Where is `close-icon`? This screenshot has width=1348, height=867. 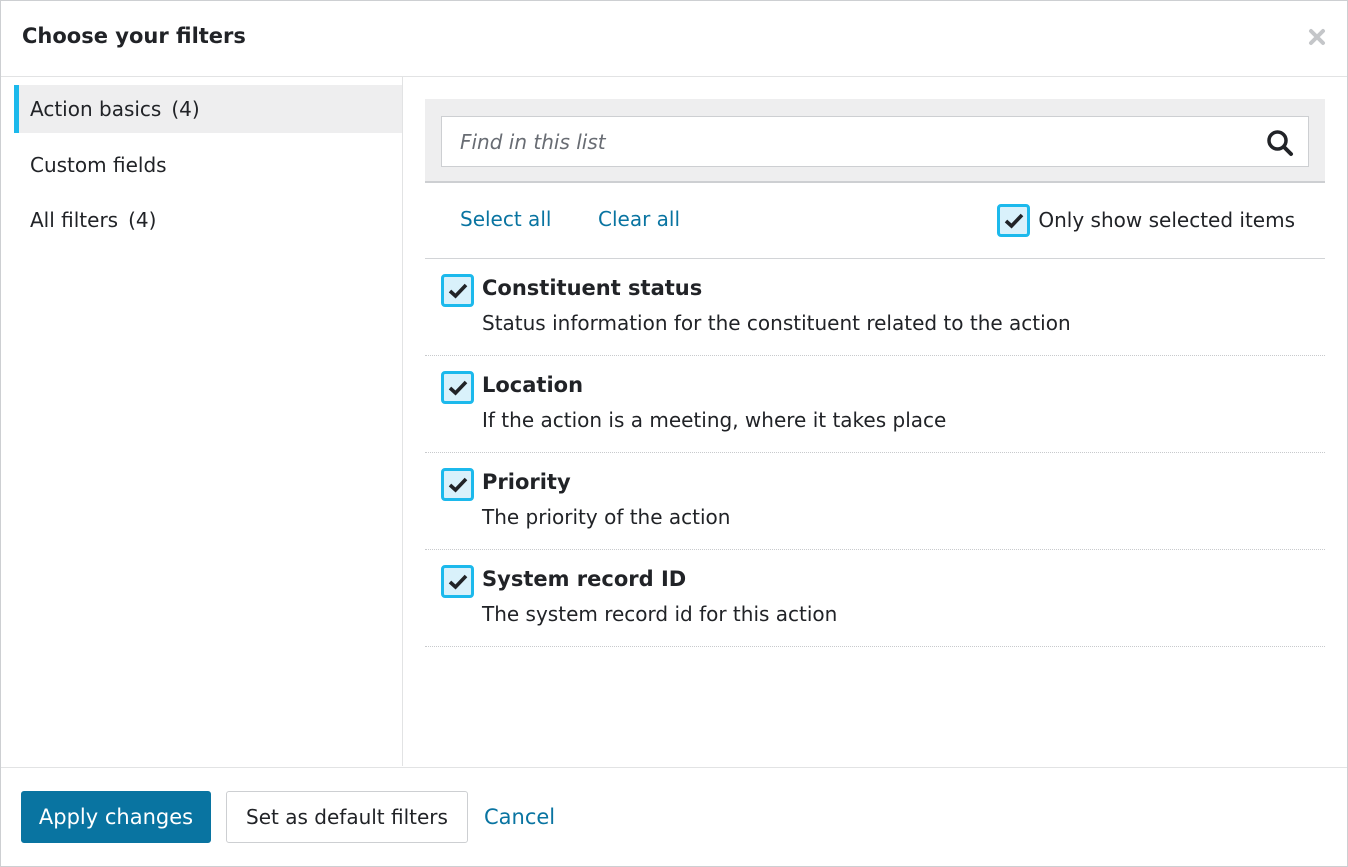 close-icon is located at coordinates (1317, 37).